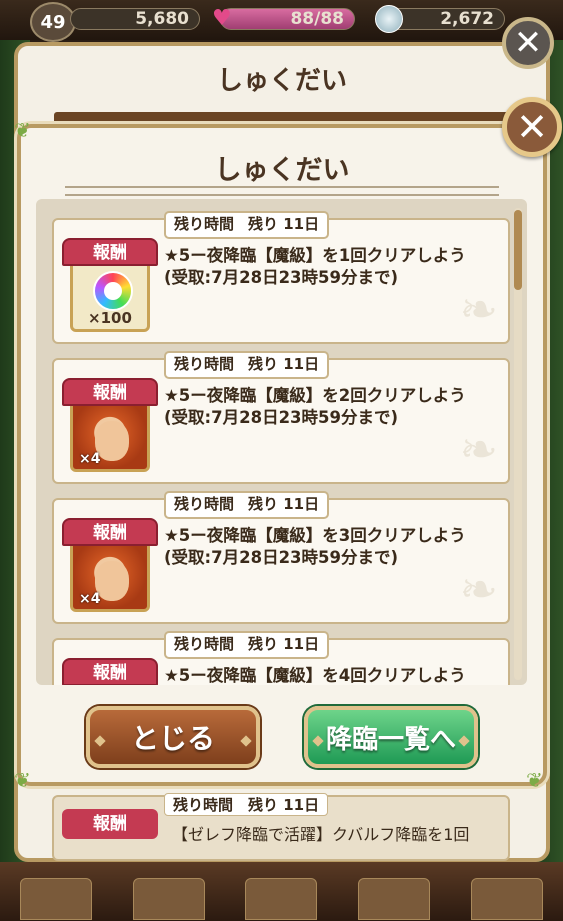 The width and height of the screenshot is (563, 921). I want to click on mission-item: 残り時間 残り 11日 ★5ー夜降臨【魔級】を4回クリアしよう 報酬, so click(281, 658).